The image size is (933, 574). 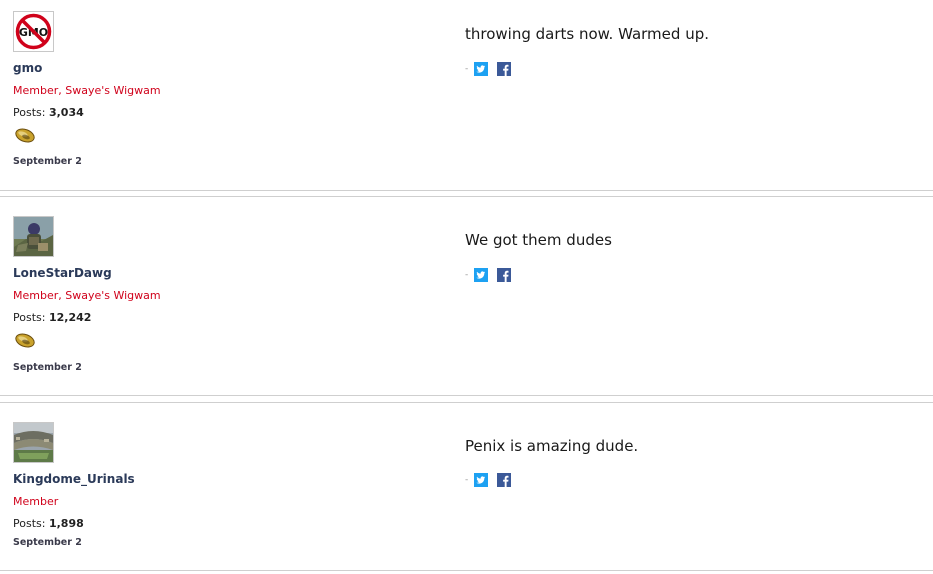 What do you see at coordinates (36, 501) in the screenshot?
I see `user-title: Member` at bounding box center [36, 501].